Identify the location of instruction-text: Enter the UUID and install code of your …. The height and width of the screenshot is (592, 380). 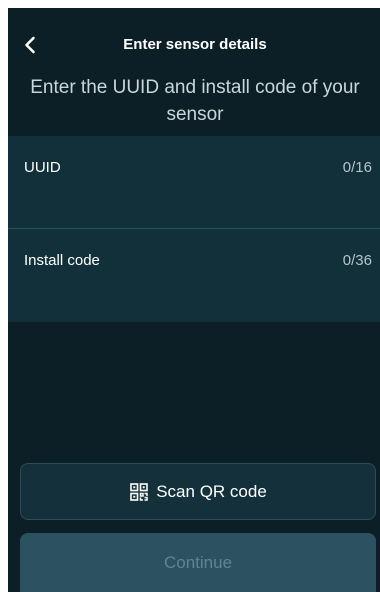
(195, 101).